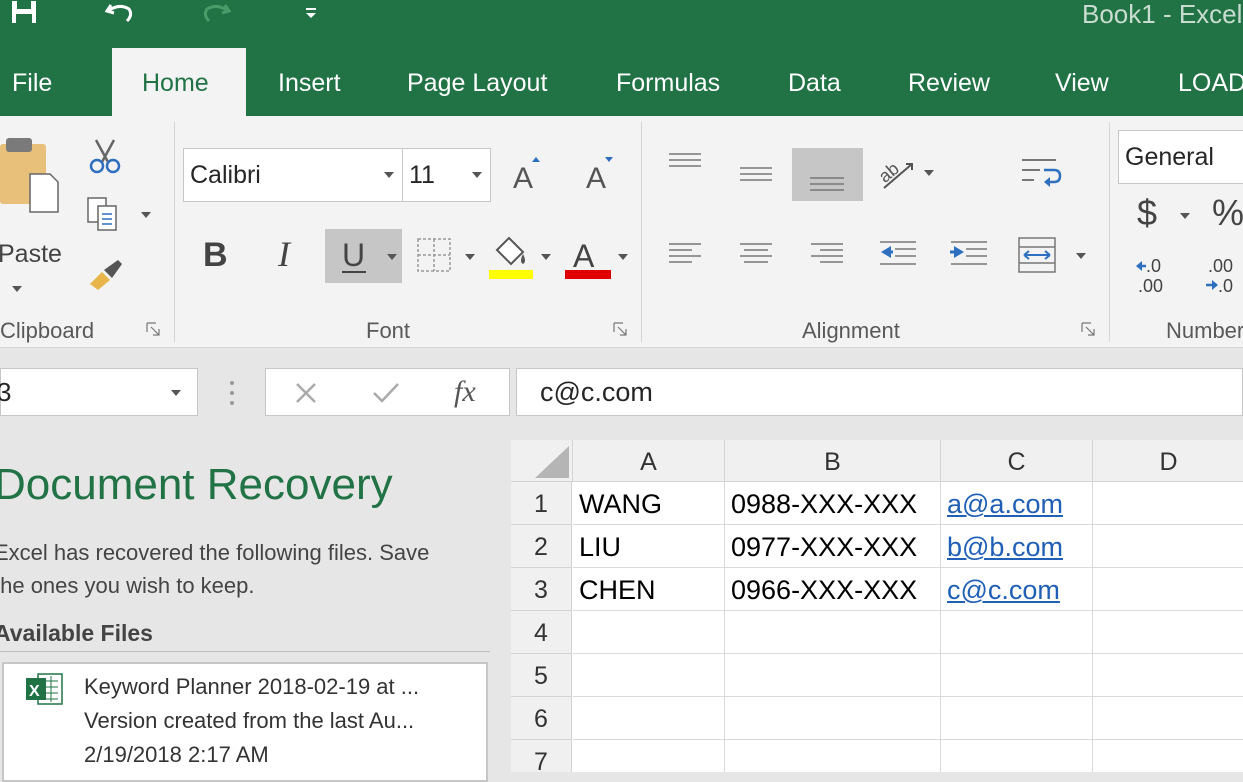 The image size is (1243, 782). I want to click on cell-a7, so click(649, 756).